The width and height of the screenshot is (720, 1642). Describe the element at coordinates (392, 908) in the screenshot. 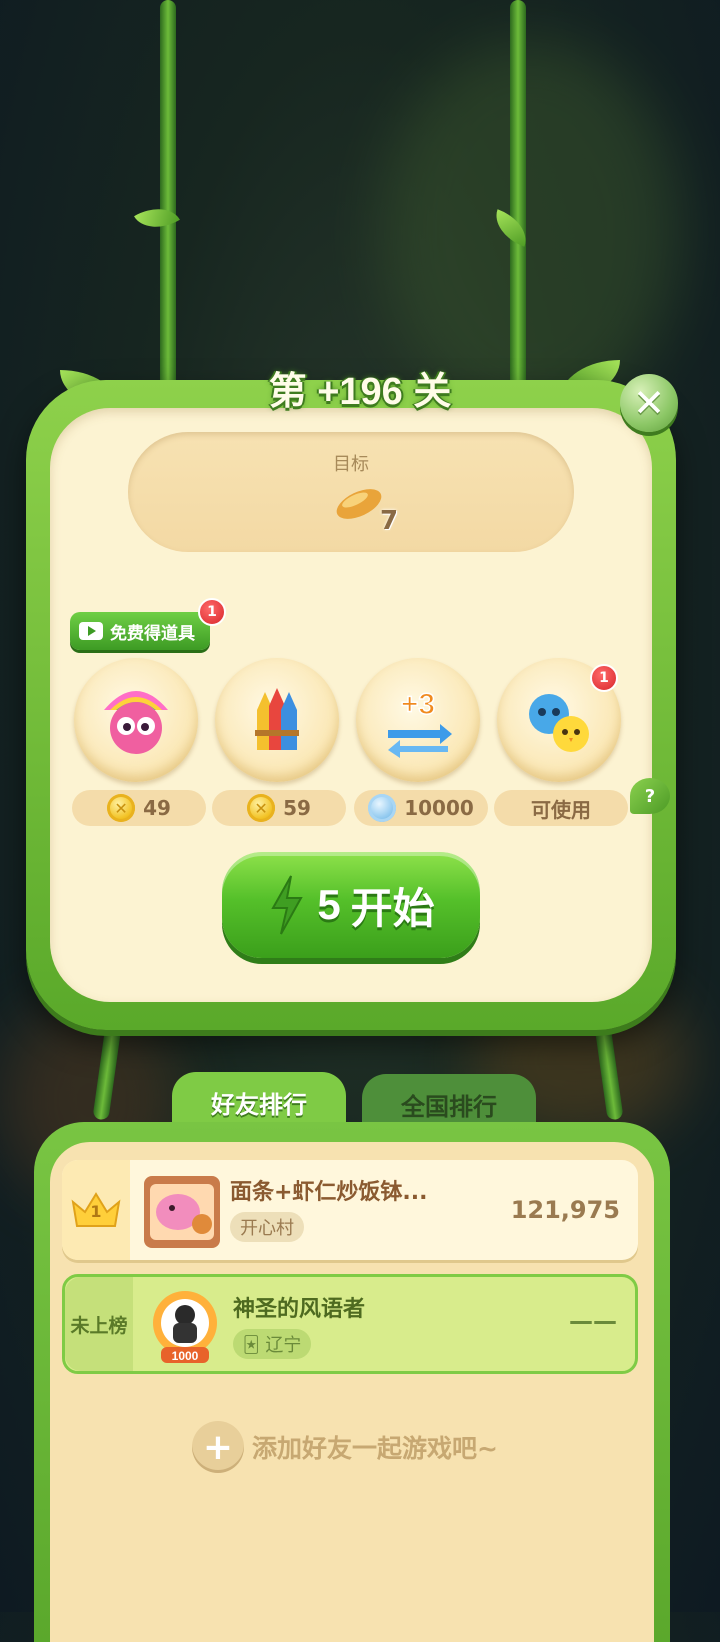

I see `start-label: 开始` at that location.